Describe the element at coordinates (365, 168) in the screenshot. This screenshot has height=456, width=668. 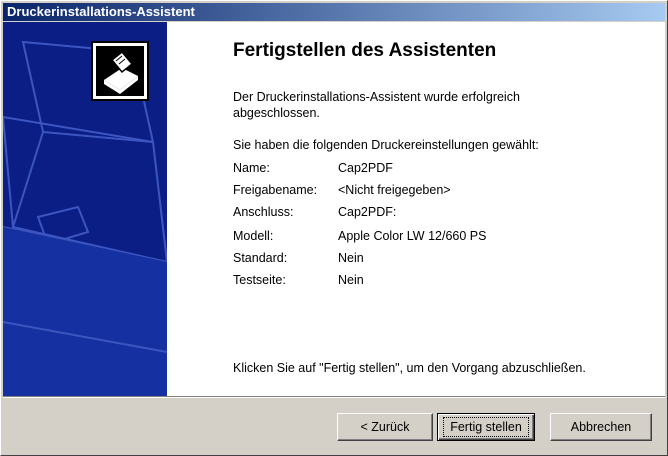
I see `setting-value-name: Cap2PDF` at that location.